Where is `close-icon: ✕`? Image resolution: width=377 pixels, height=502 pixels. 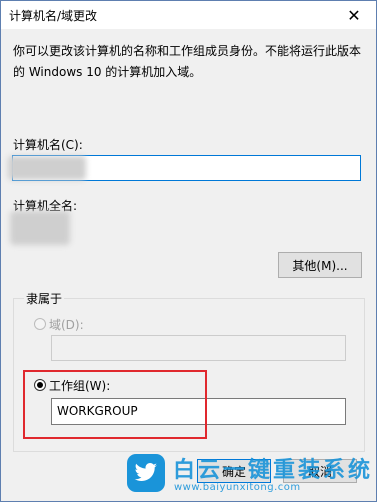 close-icon: ✕ is located at coordinates (354, 15).